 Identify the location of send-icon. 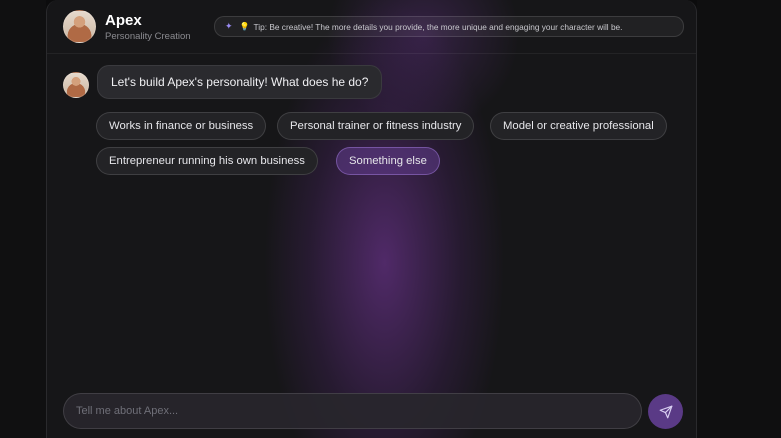
(665, 411).